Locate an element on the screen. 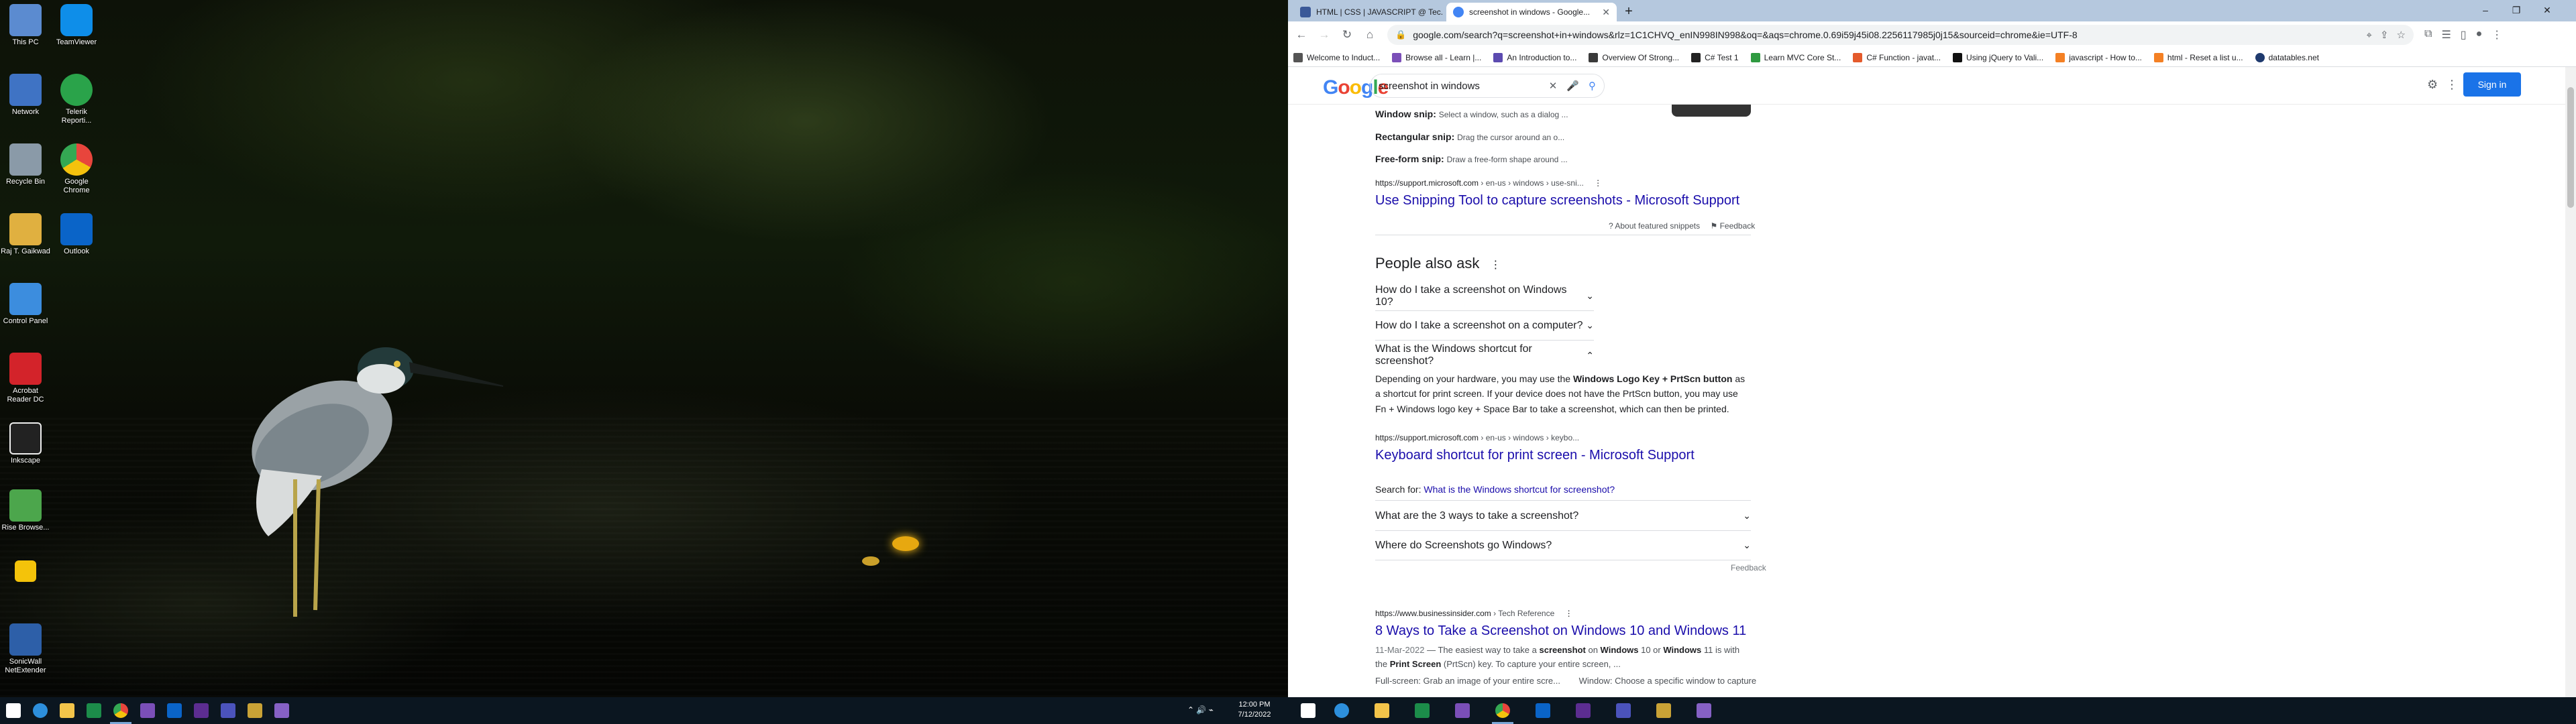 The width and height of the screenshot is (2576, 724). file-explorer-icon is located at coordinates (1382, 710).